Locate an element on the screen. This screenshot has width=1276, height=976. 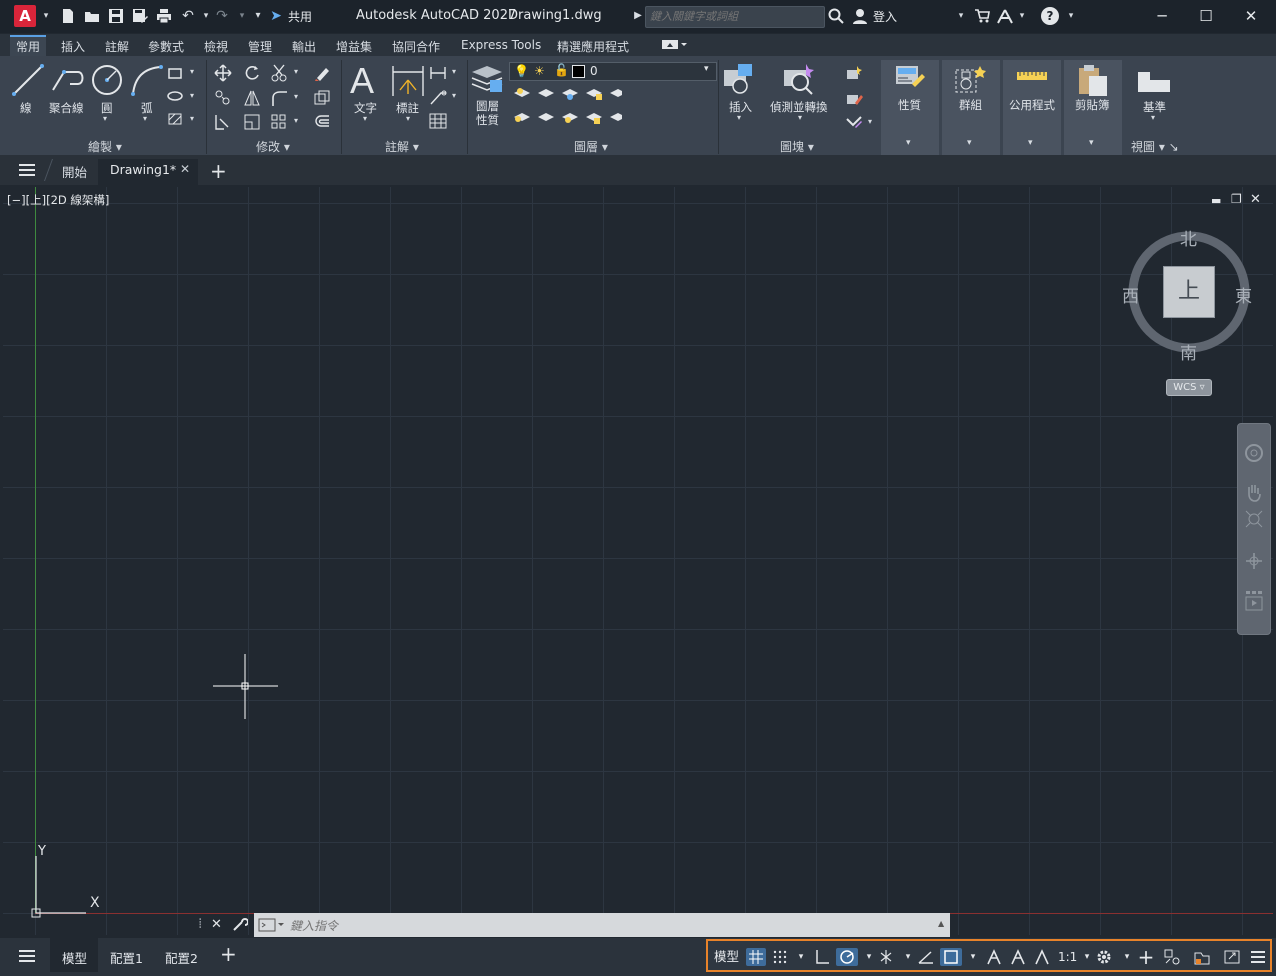
leader-icon is located at coordinates (438, 98).